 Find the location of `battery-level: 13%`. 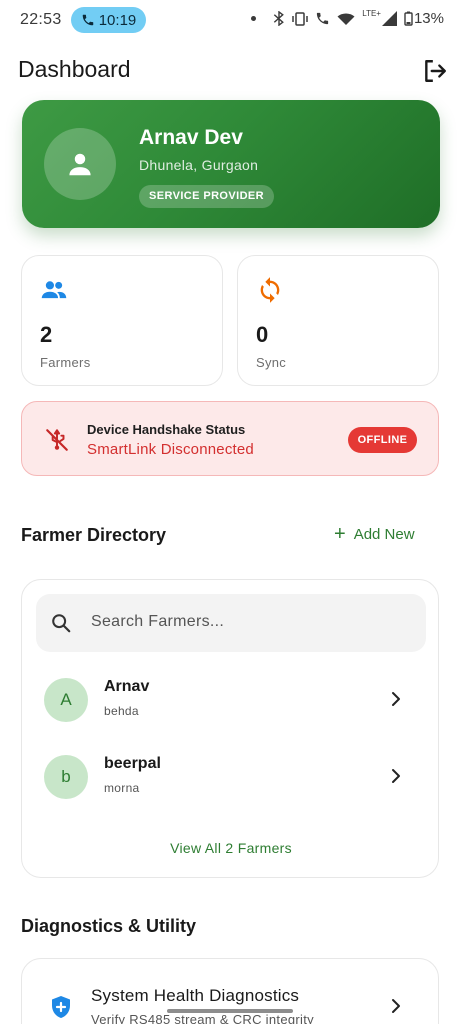

battery-level: 13% is located at coordinates (428, 18).